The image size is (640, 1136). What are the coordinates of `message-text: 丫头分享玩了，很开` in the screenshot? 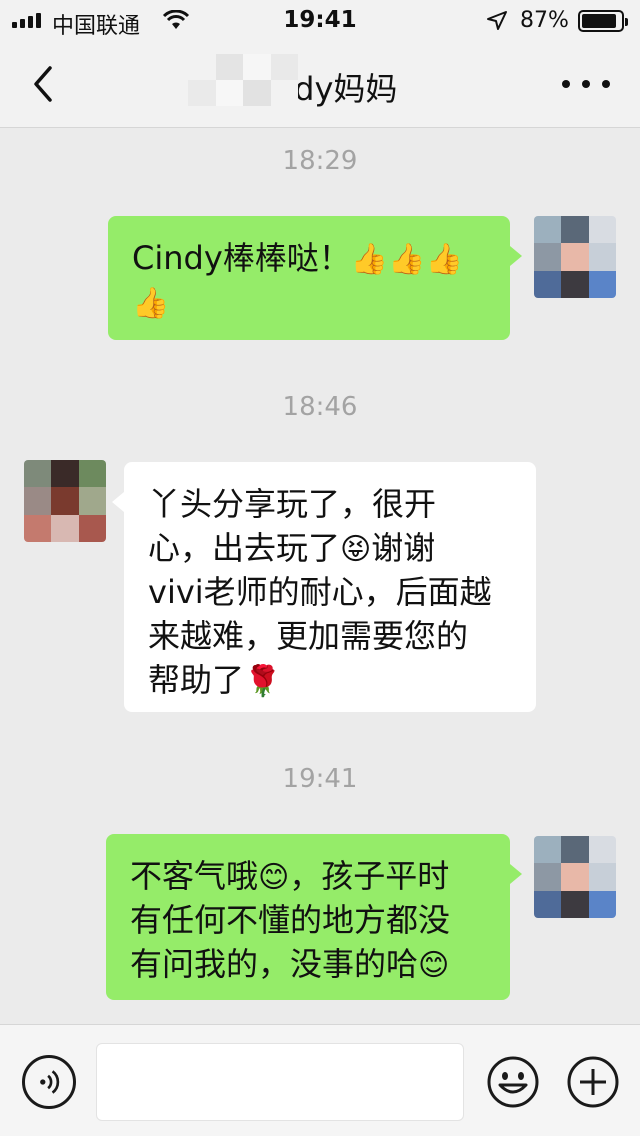 It's located at (292, 504).